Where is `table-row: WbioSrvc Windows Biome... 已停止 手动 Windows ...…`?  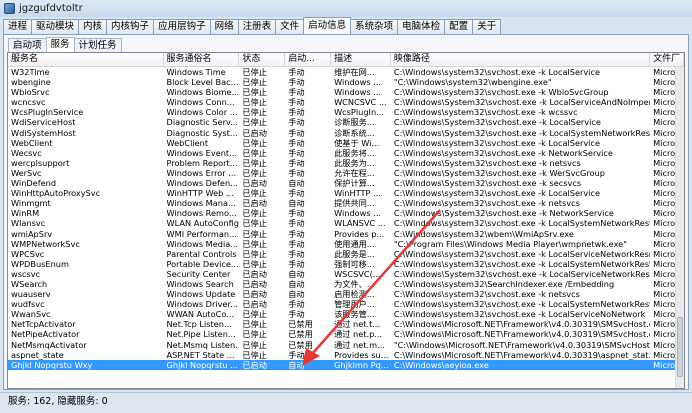 table-row: WbioSrvc Windows Biome... 已停止 手动 Windows ...… is located at coordinates (346, 92).